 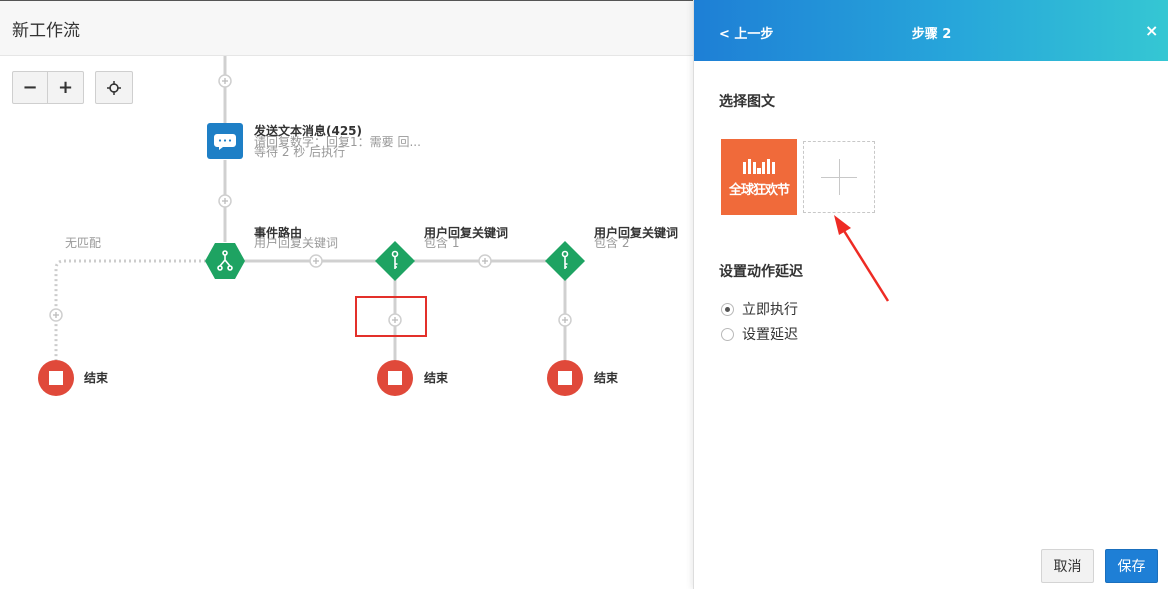 I want to click on media-thumbnail: 全球狂欢节, so click(x=759, y=177).